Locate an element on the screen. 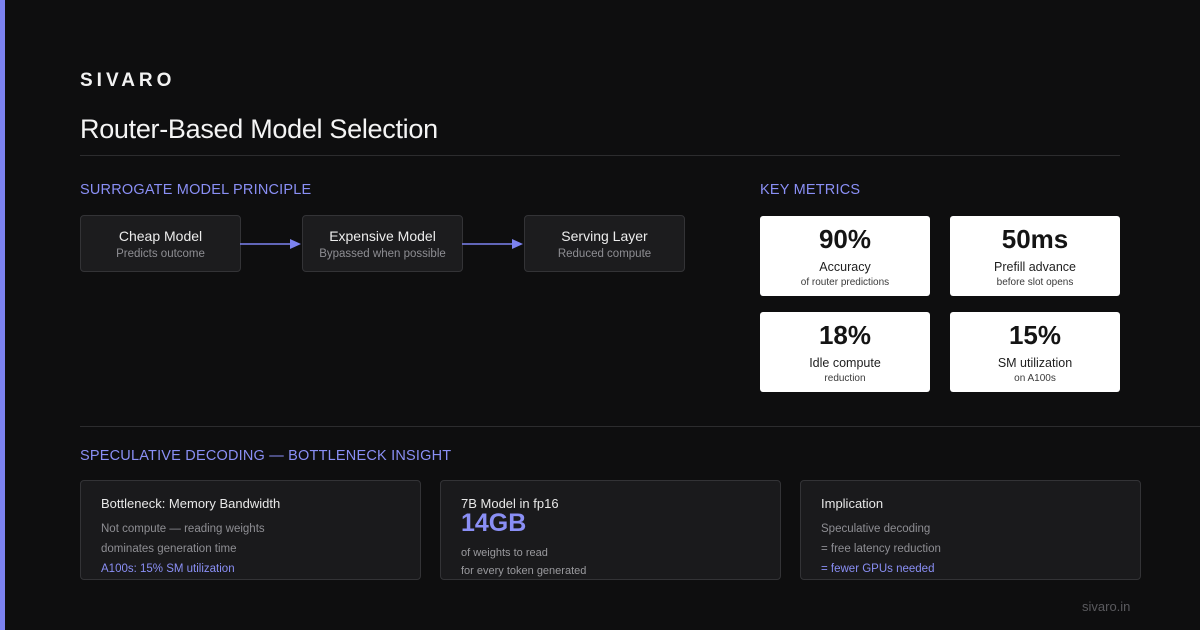 This screenshot has width=1200, height=630. left-accent-bar is located at coordinates (2, 315).